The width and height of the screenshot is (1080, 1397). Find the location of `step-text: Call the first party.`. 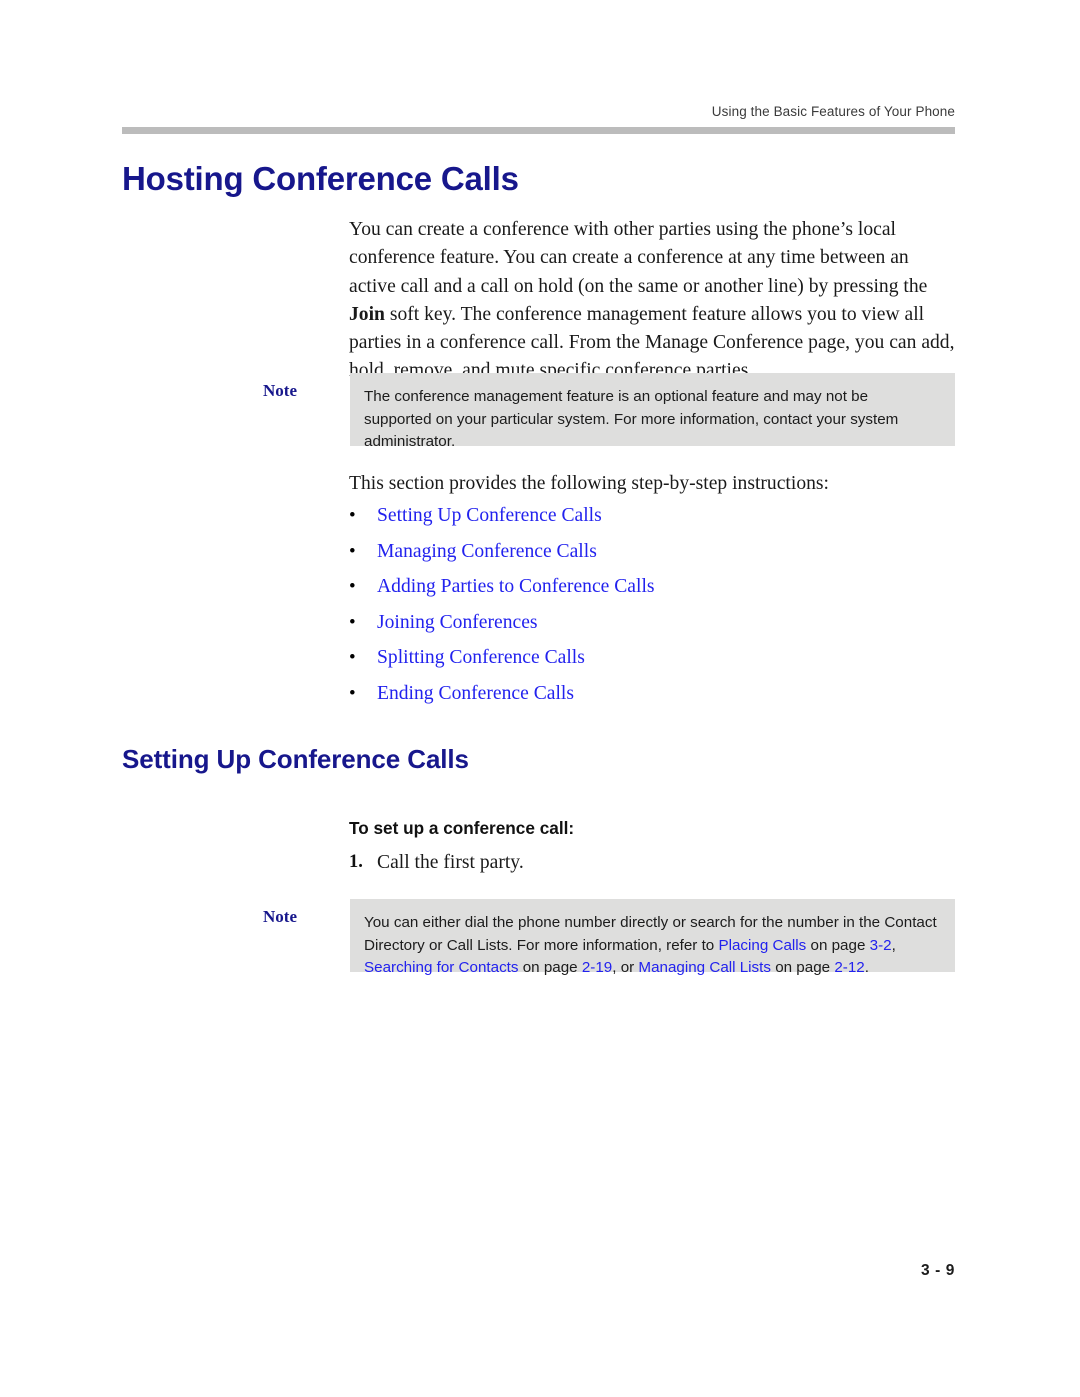

step-text: Call the first party. is located at coordinates (450, 862).